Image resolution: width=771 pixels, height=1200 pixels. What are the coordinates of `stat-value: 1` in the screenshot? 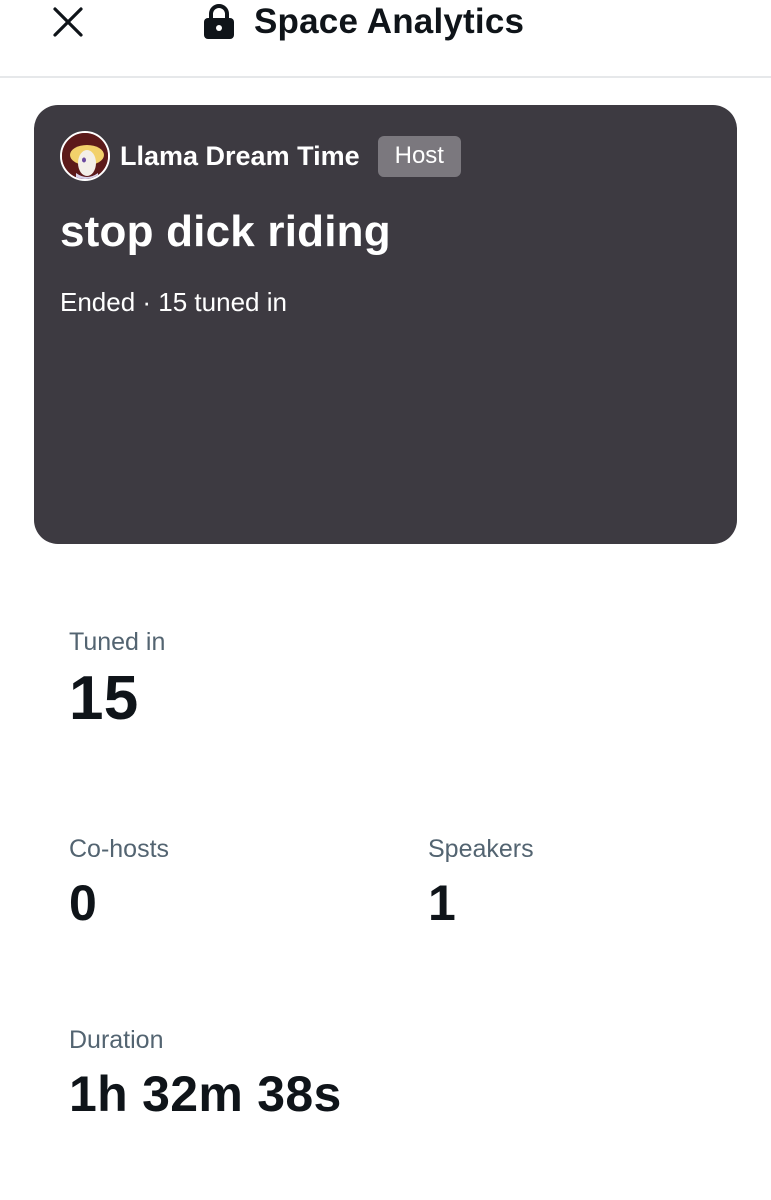 It's located at (442, 903).